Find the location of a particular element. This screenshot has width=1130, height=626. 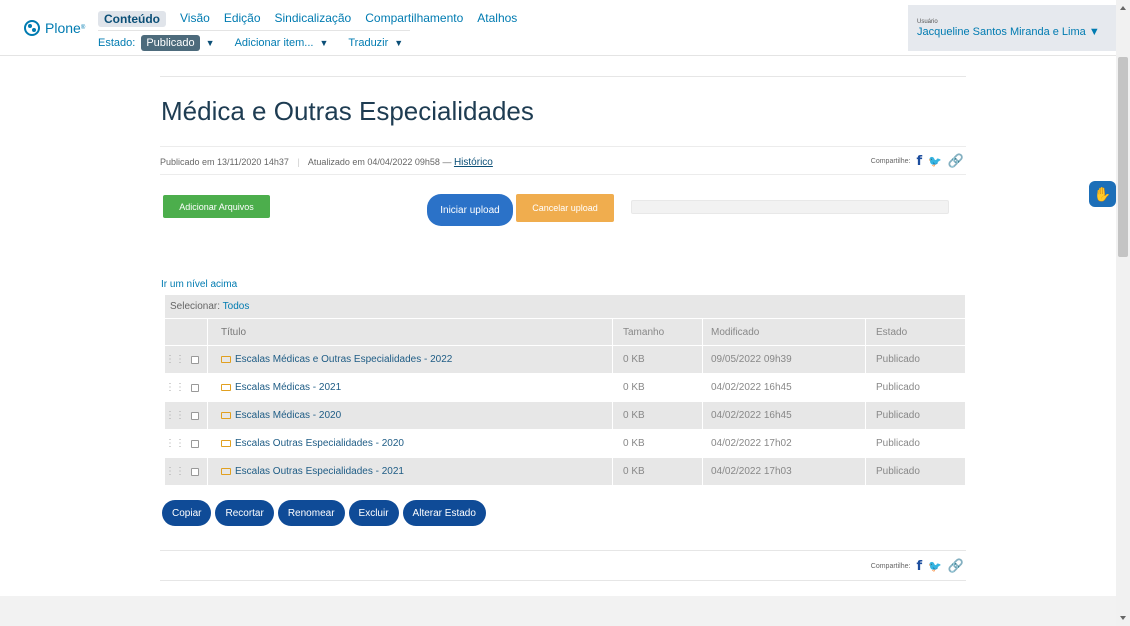

column-header-size: Tamanho is located at coordinates (657, 332).